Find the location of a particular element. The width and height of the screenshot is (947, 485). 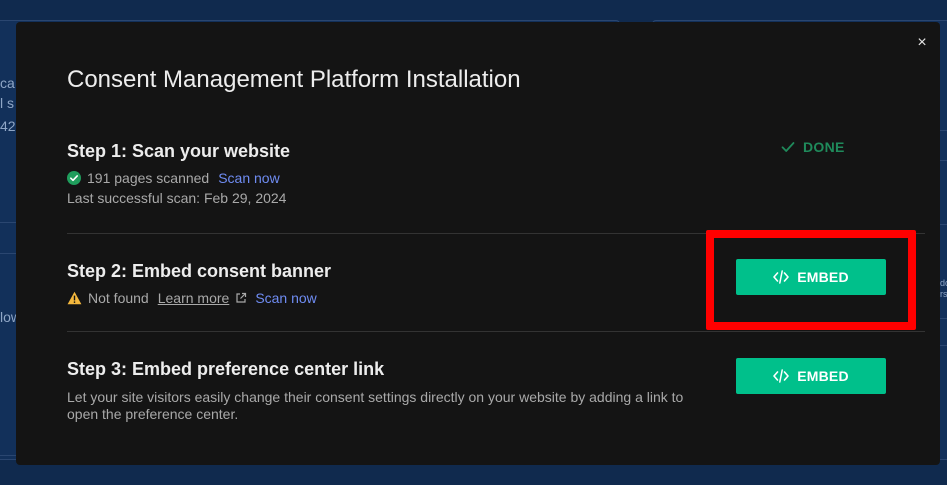

learn-more-link: Learn more is located at coordinates (194, 298).